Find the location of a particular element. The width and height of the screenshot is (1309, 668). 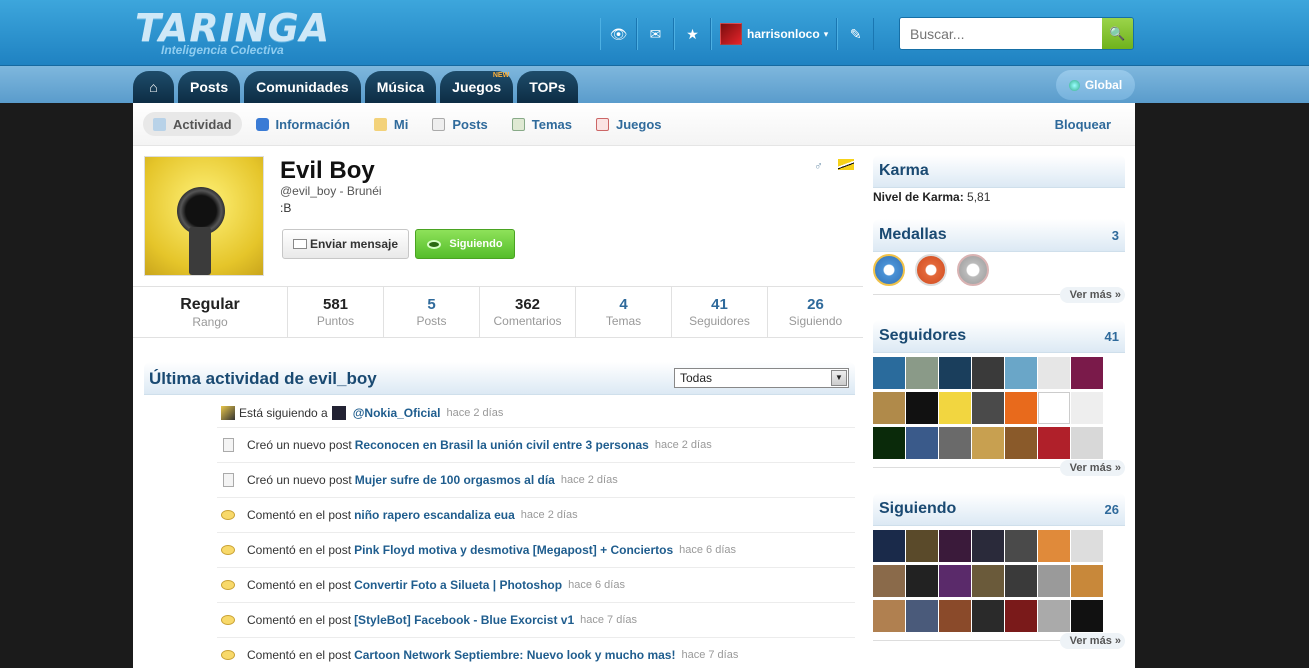

activity-link: @Nokia_Oficial is located at coordinates (397, 413).